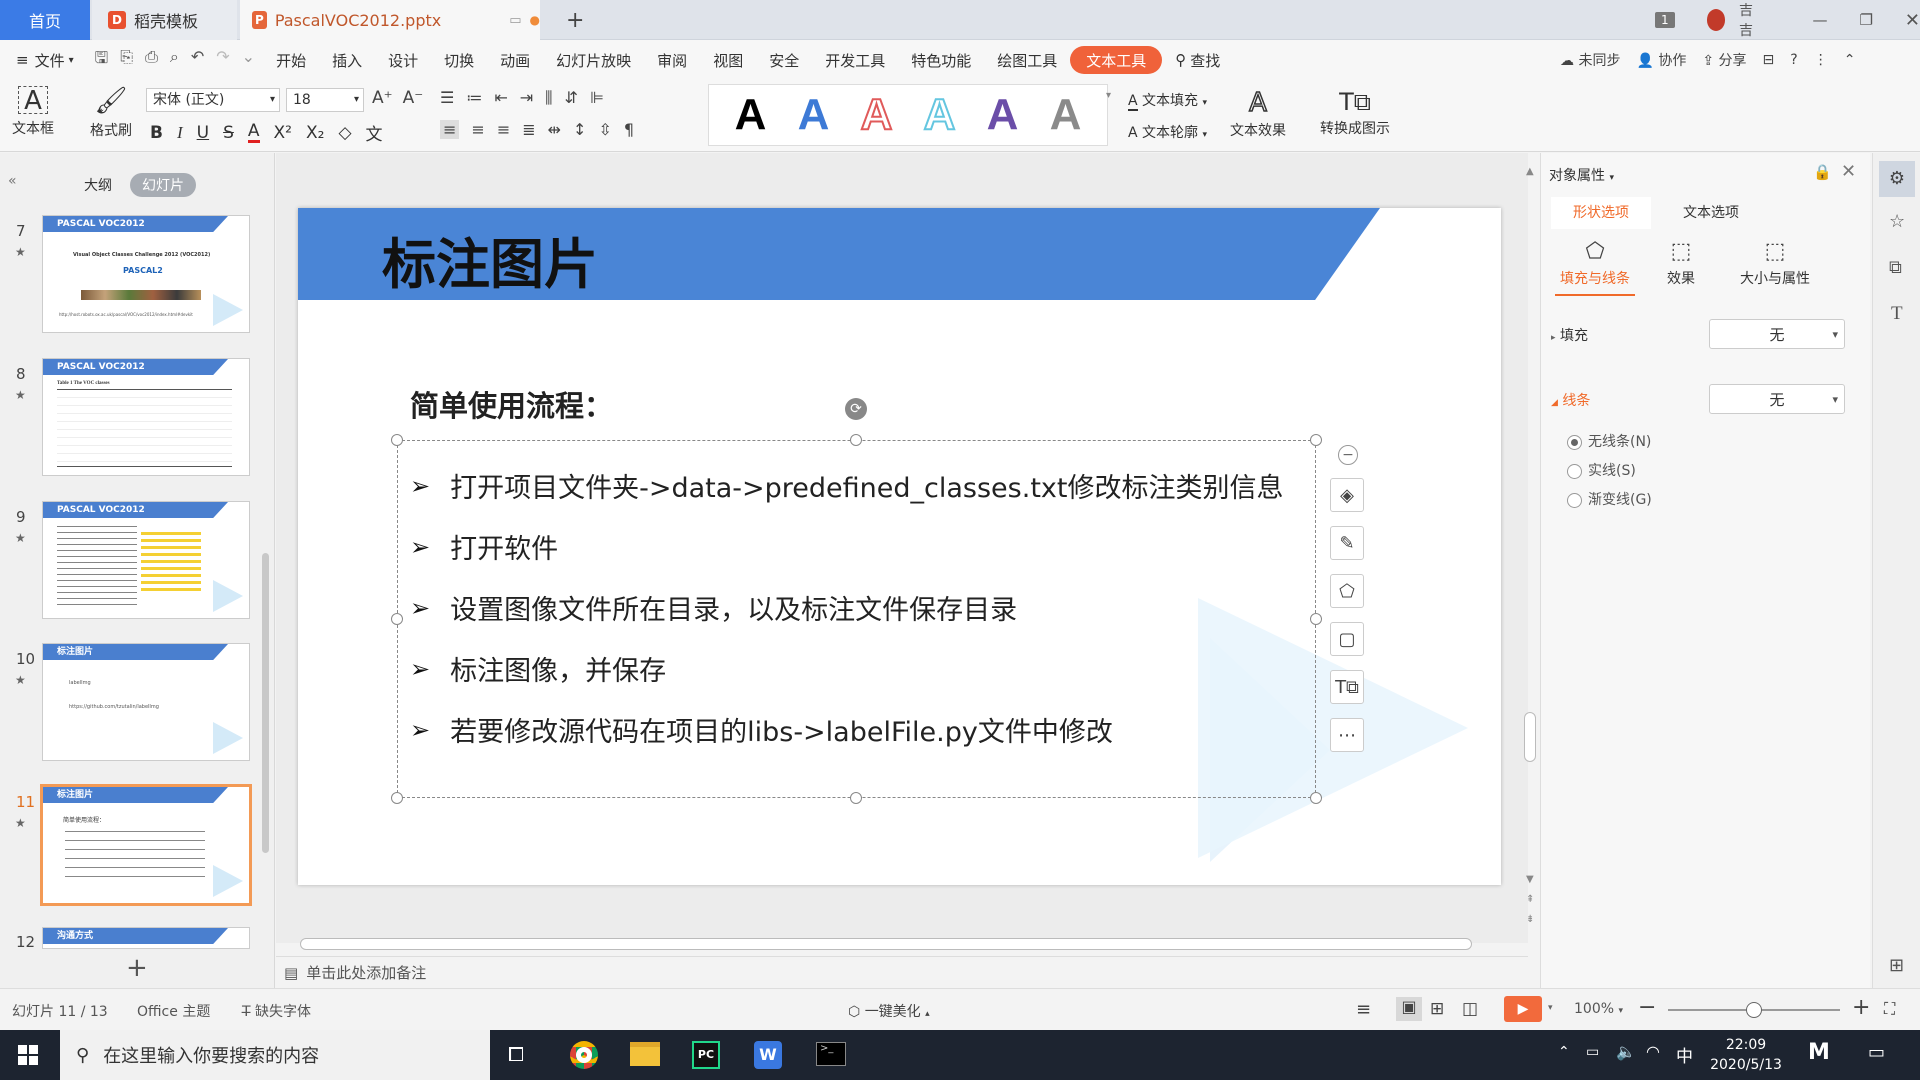  What do you see at coordinates (1769, 60) in the screenshot?
I see `layout-icon: ⊟` at bounding box center [1769, 60].